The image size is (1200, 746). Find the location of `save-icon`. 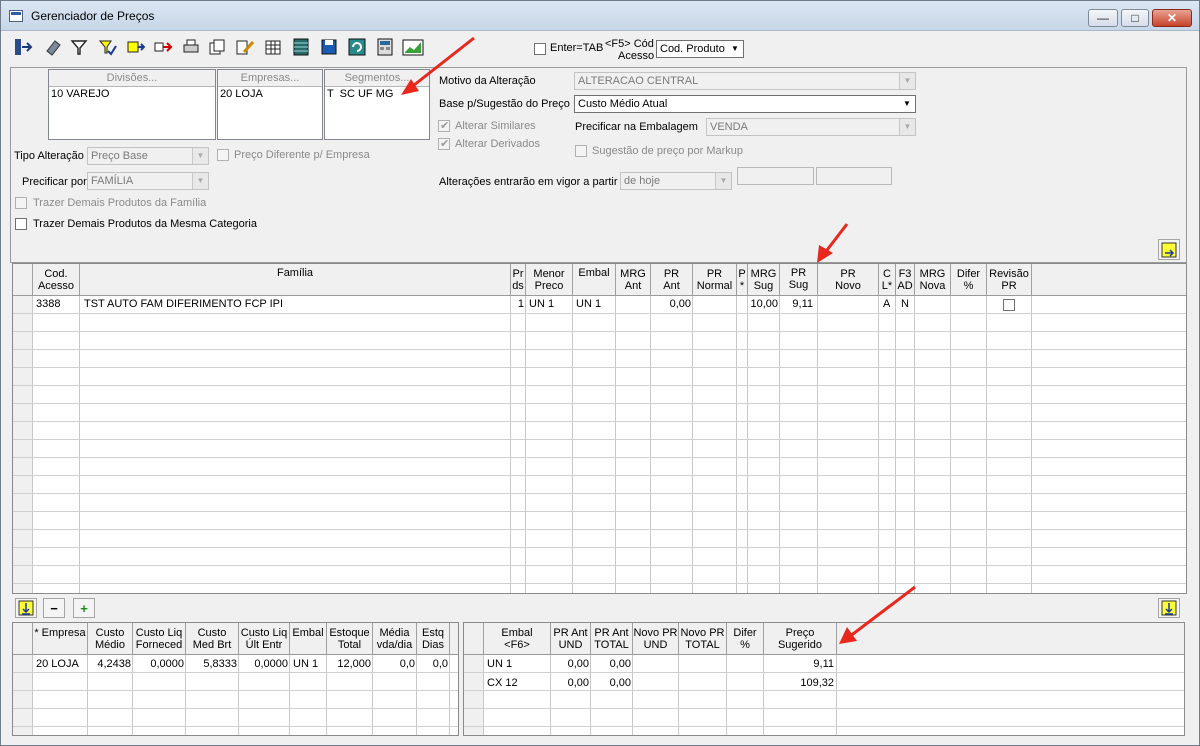

save-icon is located at coordinates (329, 47).